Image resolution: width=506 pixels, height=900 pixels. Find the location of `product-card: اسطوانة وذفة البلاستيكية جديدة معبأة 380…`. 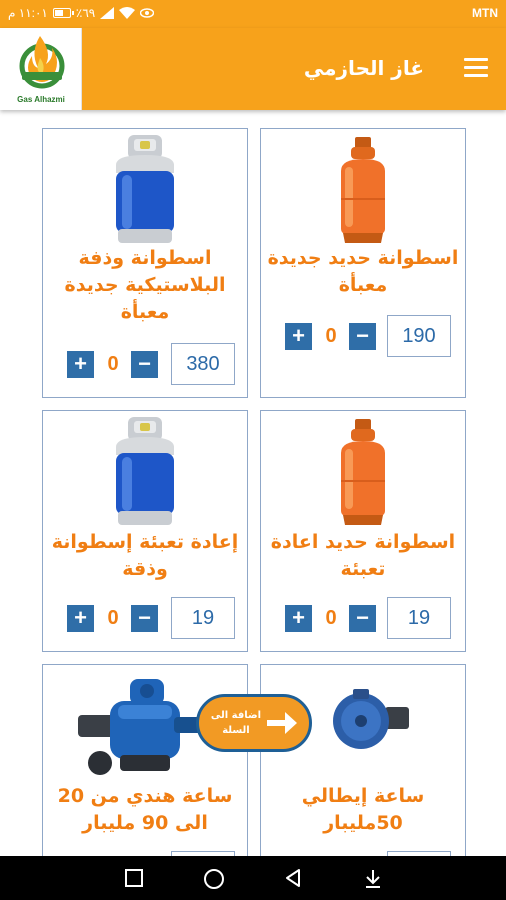

product-card: اسطوانة وذفة البلاستيكية جديدة معبأة 380… is located at coordinates (145, 263).